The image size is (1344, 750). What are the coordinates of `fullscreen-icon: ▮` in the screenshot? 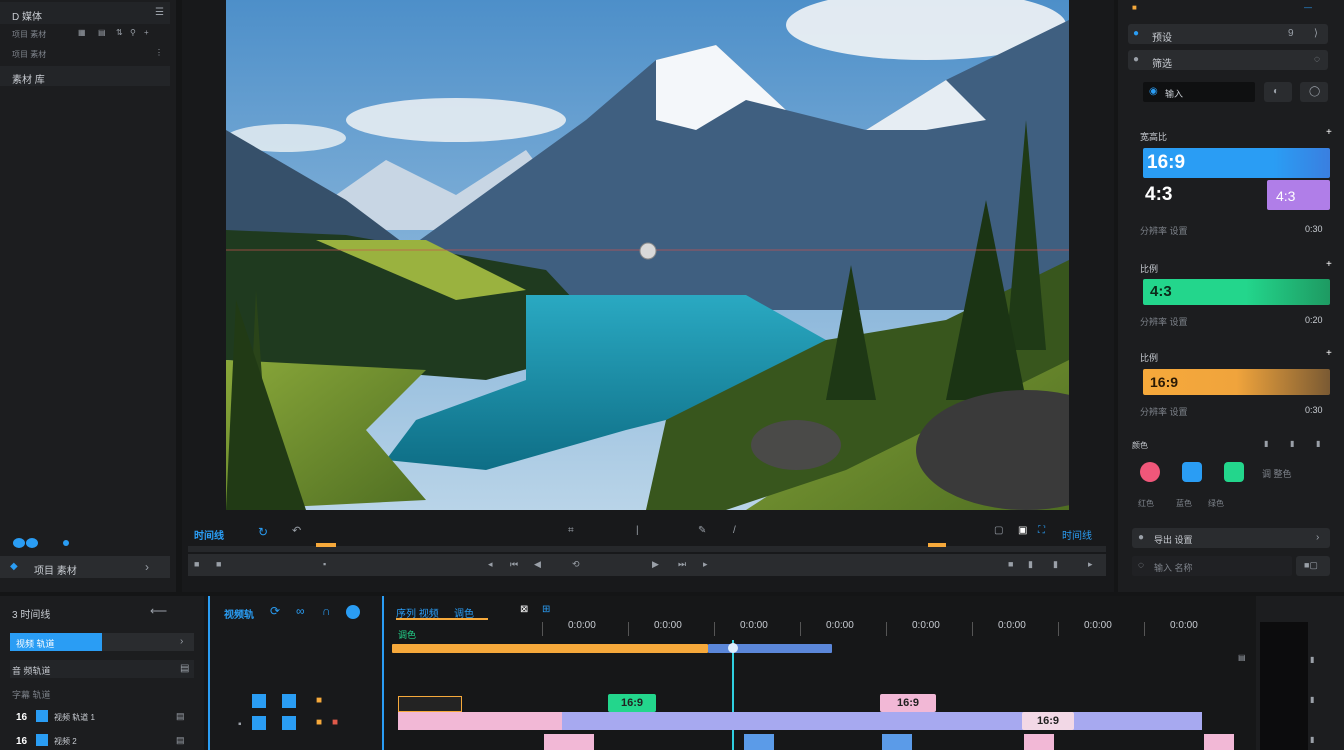 It's located at (1030, 564).